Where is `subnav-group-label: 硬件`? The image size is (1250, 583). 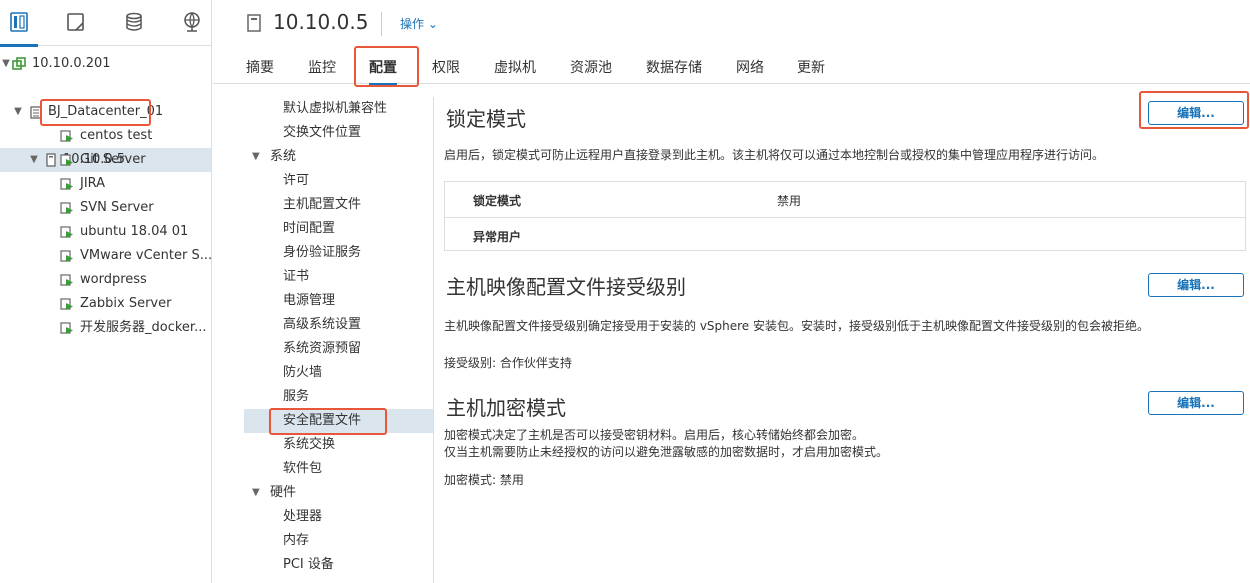
subnav-group-label: 硬件 is located at coordinates (283, 492).